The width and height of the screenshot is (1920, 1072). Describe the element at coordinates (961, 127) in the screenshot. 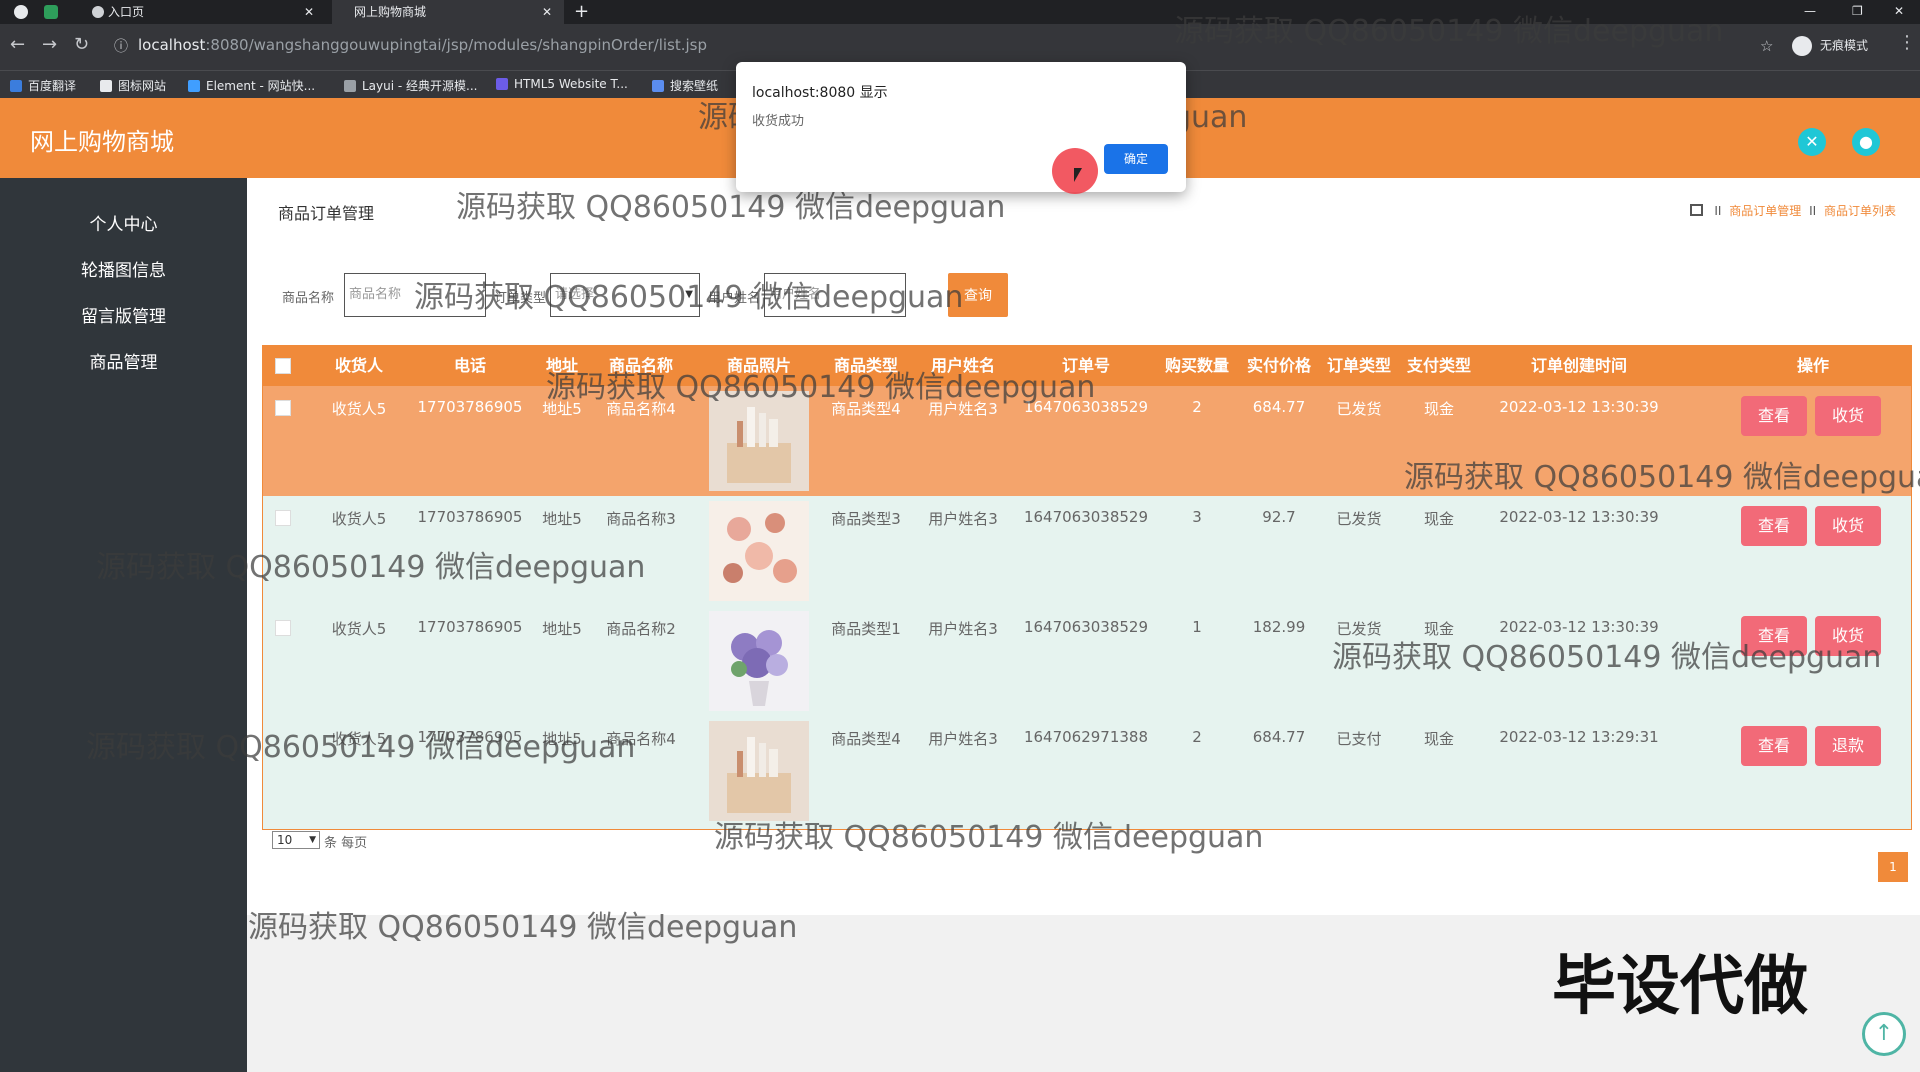

I see `alert-dialog: localhost:8080 显示 收货成功 确定` at that location.